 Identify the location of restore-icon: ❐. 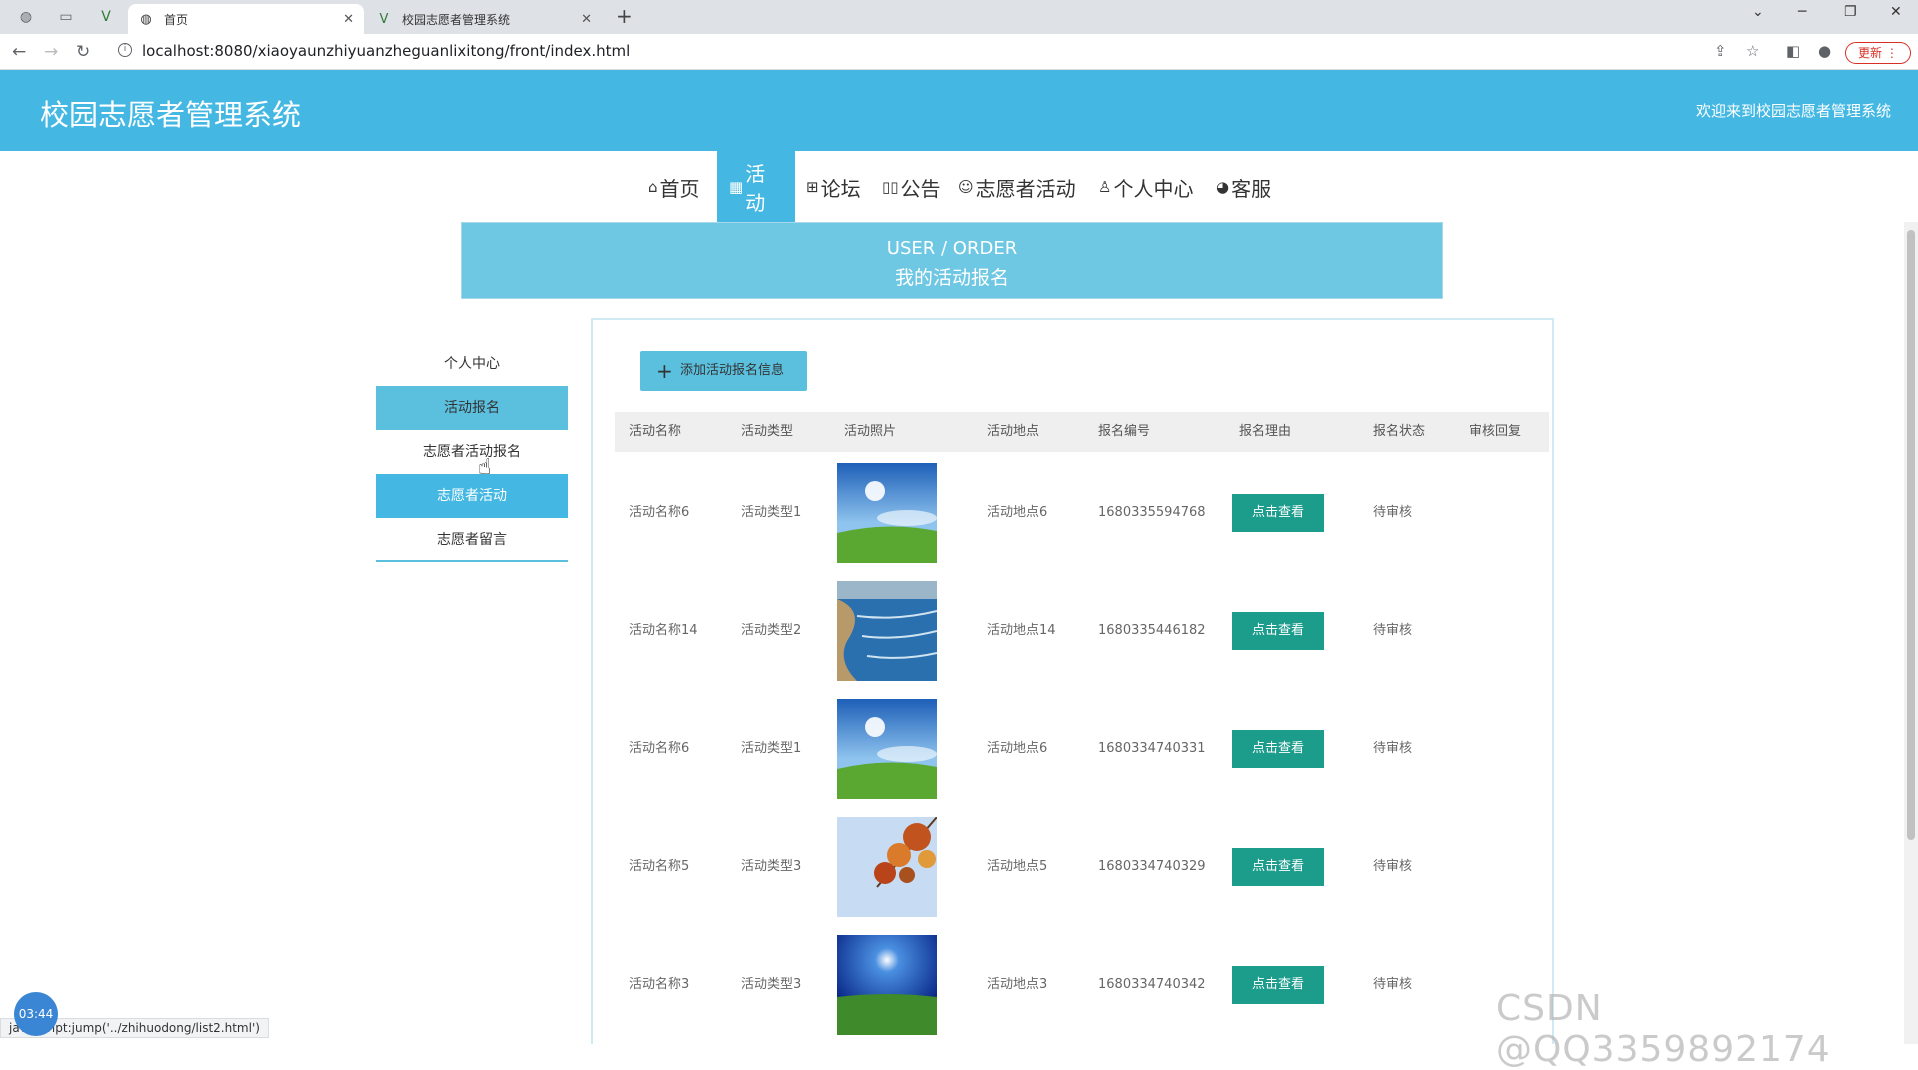
(1850, 12).